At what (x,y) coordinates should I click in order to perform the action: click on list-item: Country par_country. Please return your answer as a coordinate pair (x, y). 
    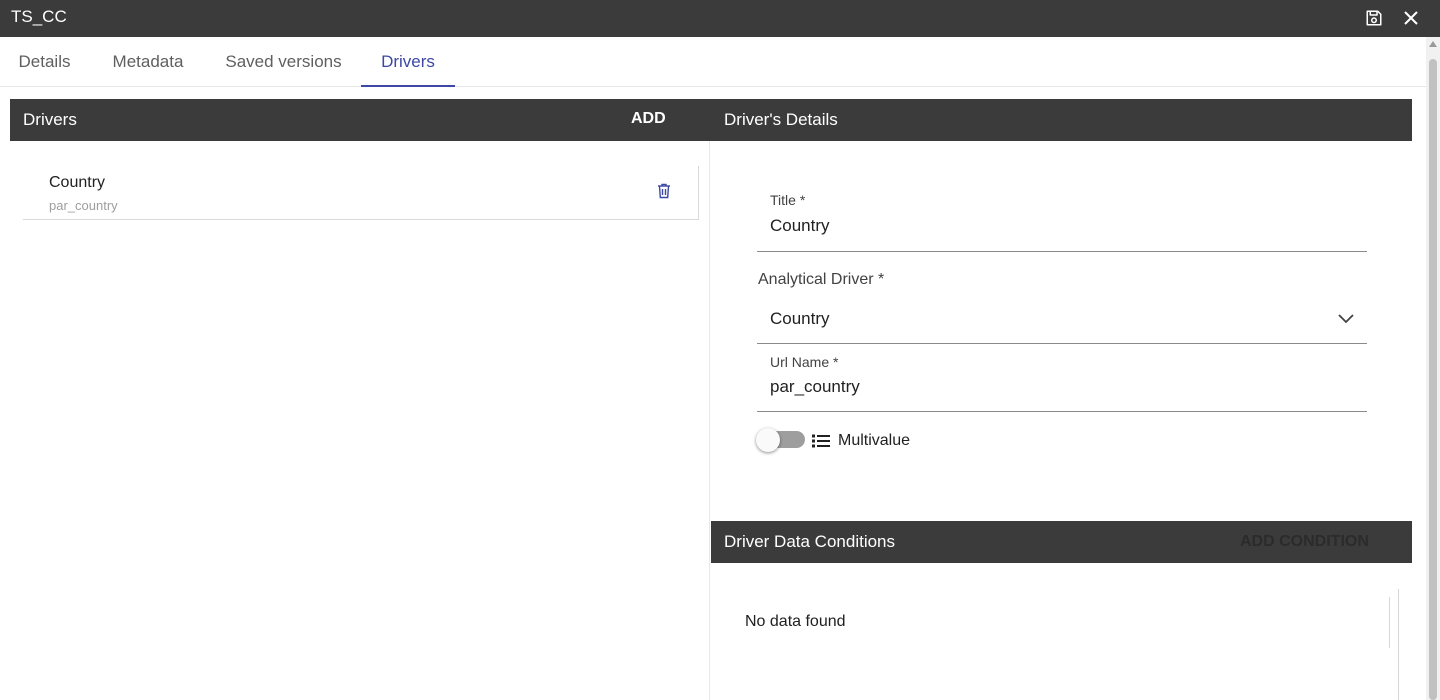
    Looking at the image, I should click on (361, 193).